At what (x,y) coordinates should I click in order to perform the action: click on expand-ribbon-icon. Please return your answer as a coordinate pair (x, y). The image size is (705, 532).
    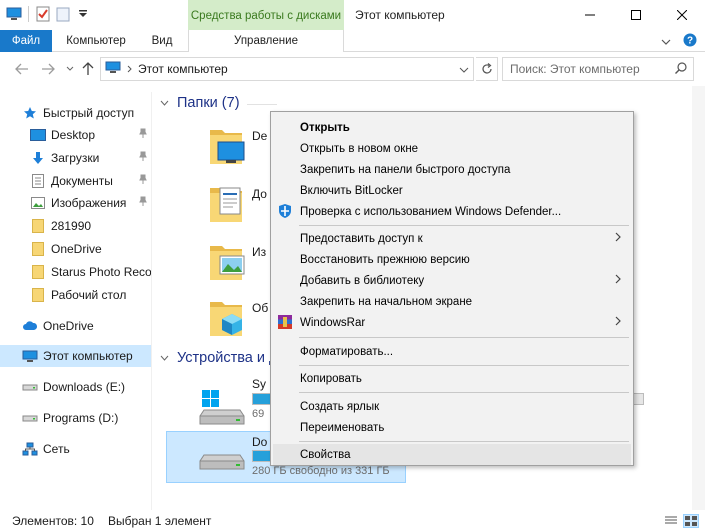
    Looking at the image, I should click on (666, 42).